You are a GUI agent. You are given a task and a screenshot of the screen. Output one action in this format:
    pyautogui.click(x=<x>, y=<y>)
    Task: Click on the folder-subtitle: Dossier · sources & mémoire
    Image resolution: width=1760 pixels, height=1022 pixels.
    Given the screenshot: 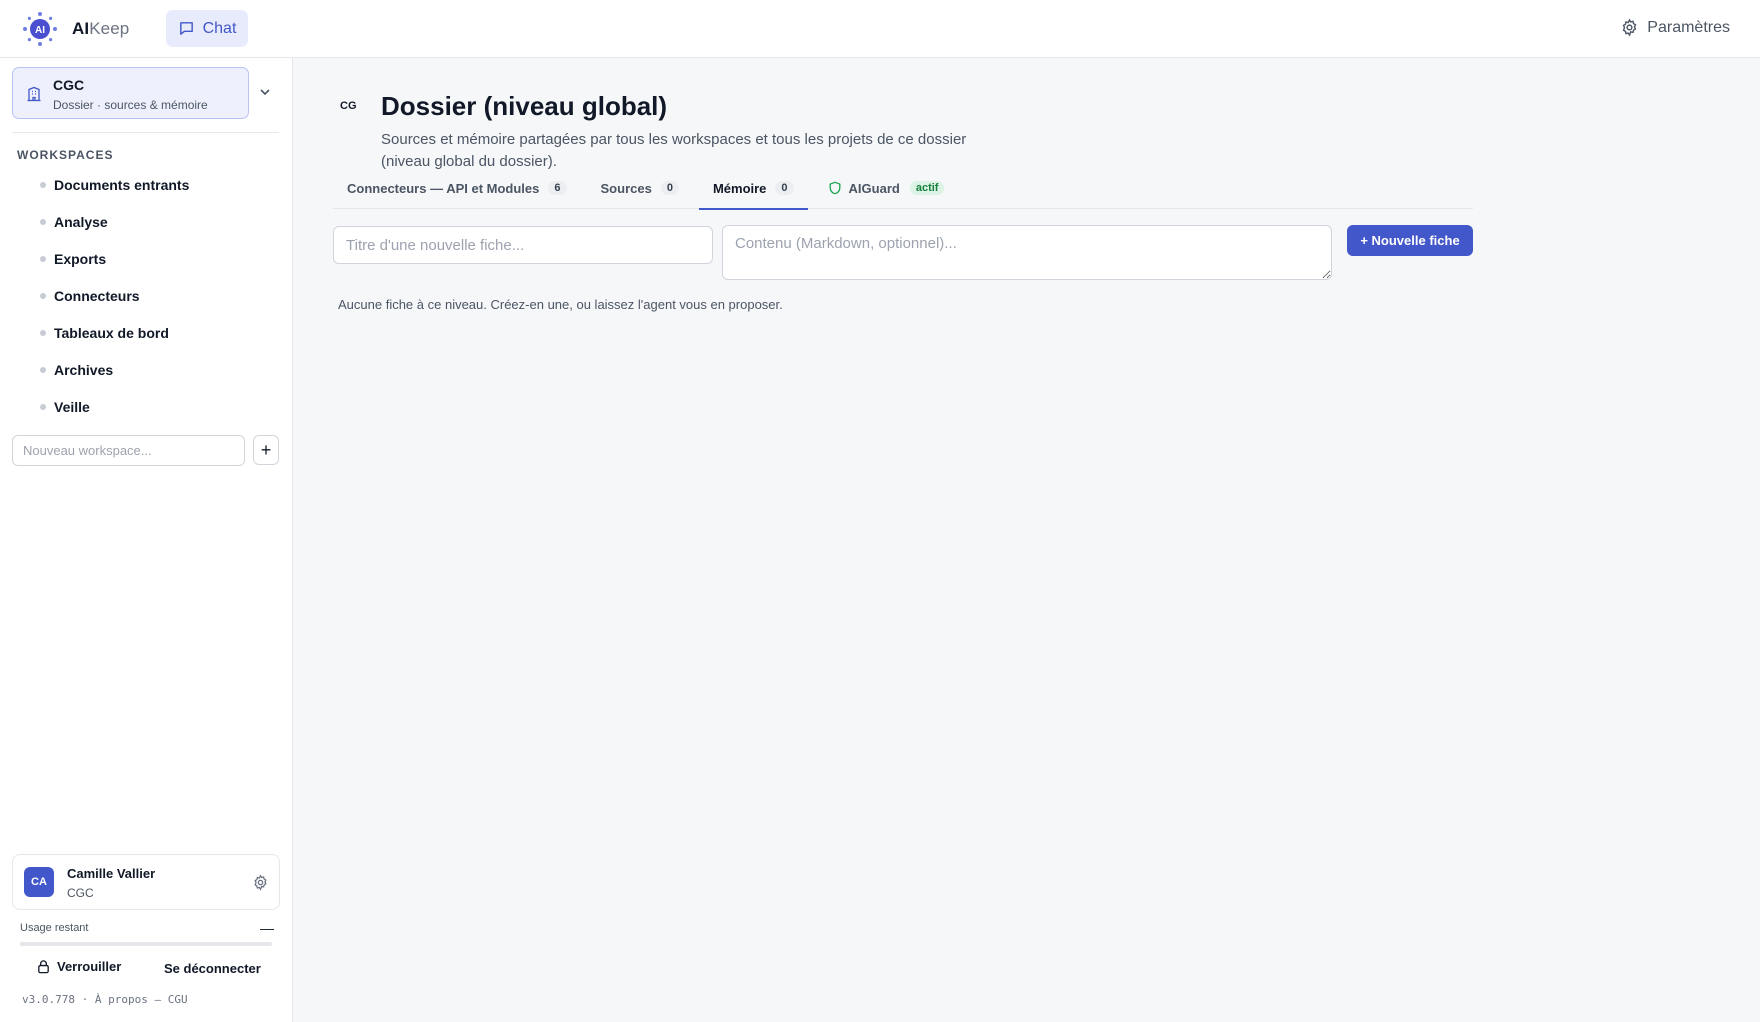 What is the action you would take?
    pyautogui.click(x=130, y=105)
    